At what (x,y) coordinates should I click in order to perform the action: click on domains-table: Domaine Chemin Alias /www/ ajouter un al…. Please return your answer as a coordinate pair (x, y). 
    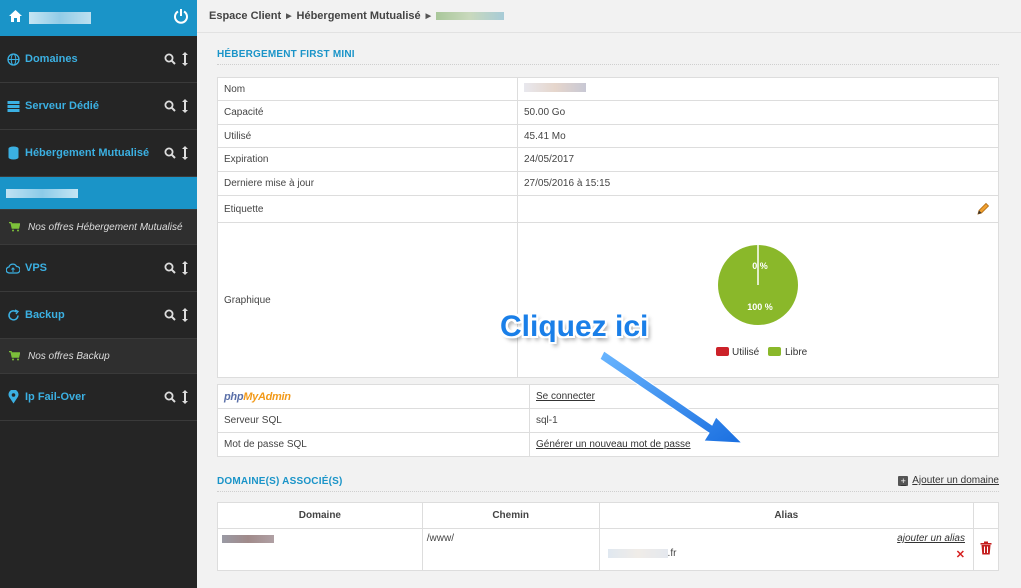
    Looking at the image, I should click on (608, 536).